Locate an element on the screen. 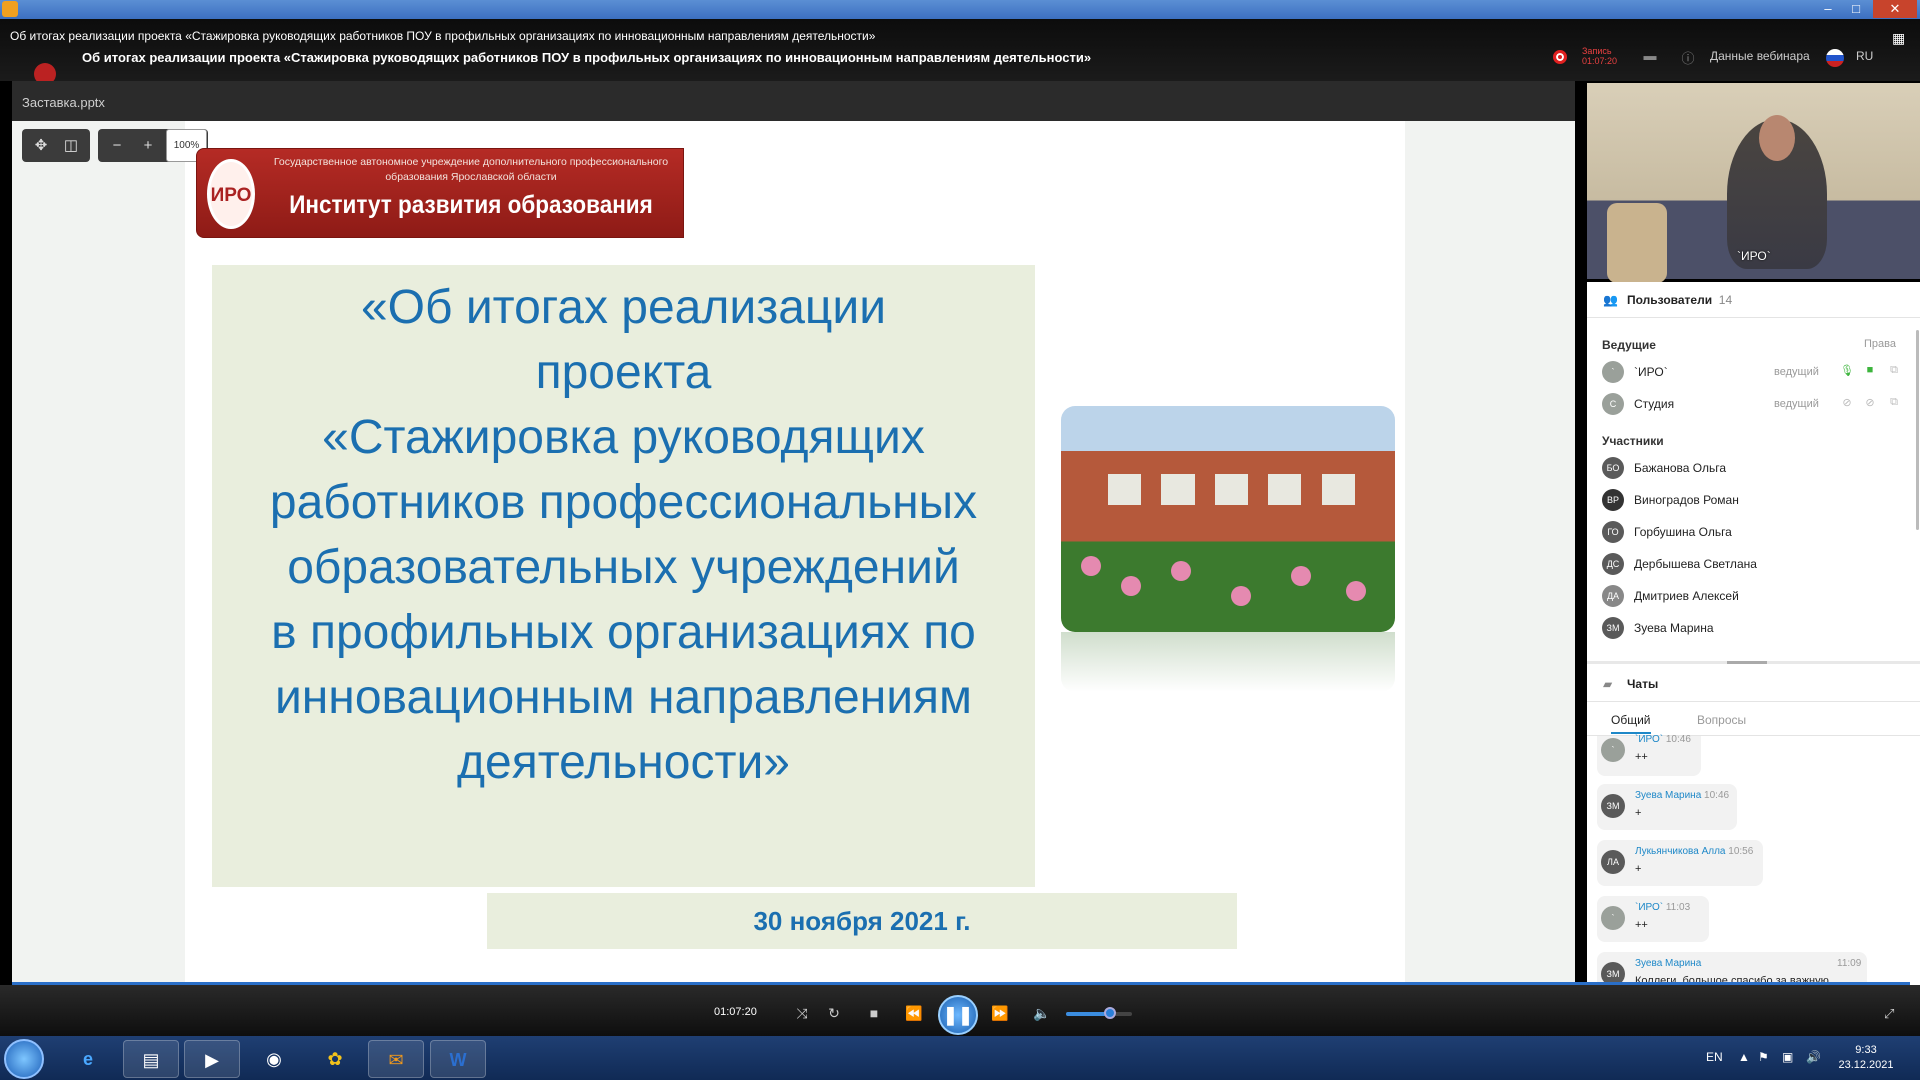 This screenshot has height=1080, width=1920. users-scrollbar is located at coordinates (1917, 430).